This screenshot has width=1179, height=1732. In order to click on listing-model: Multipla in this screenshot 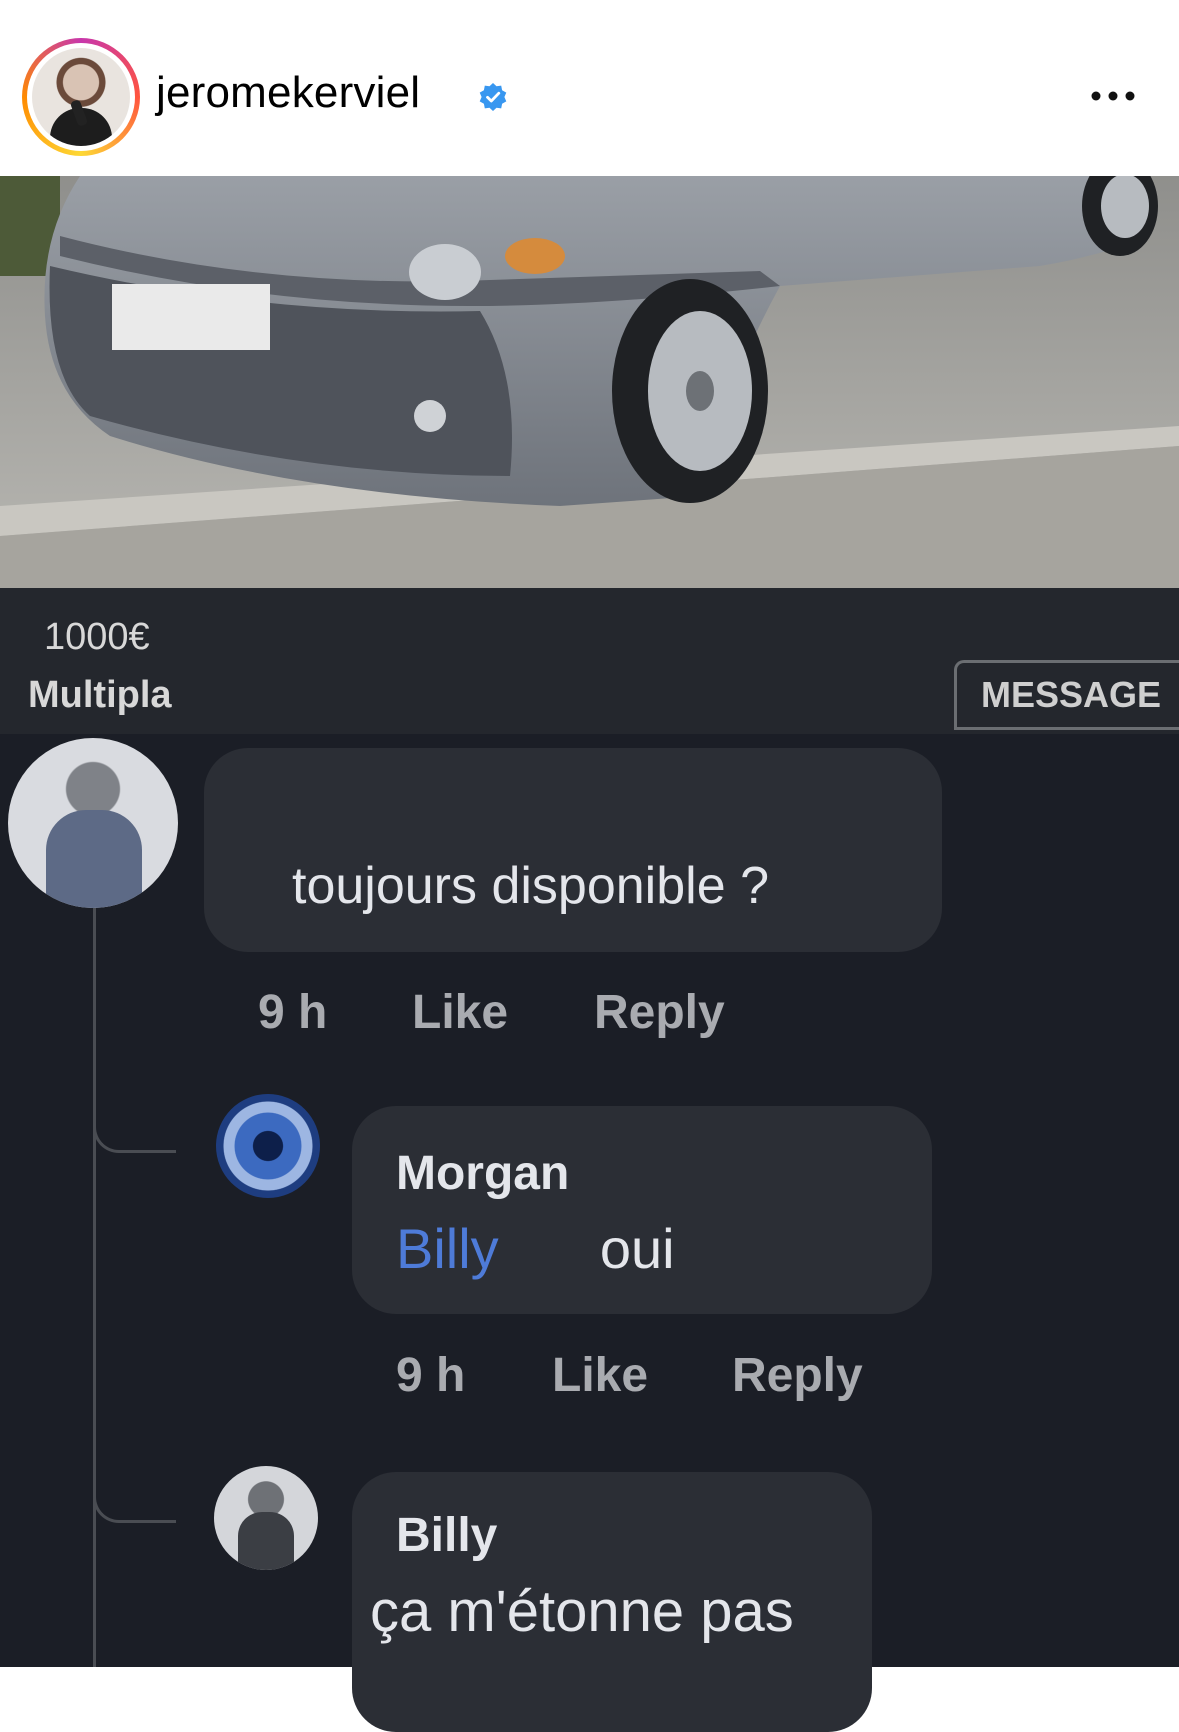, I will do `click(100, 695)`.